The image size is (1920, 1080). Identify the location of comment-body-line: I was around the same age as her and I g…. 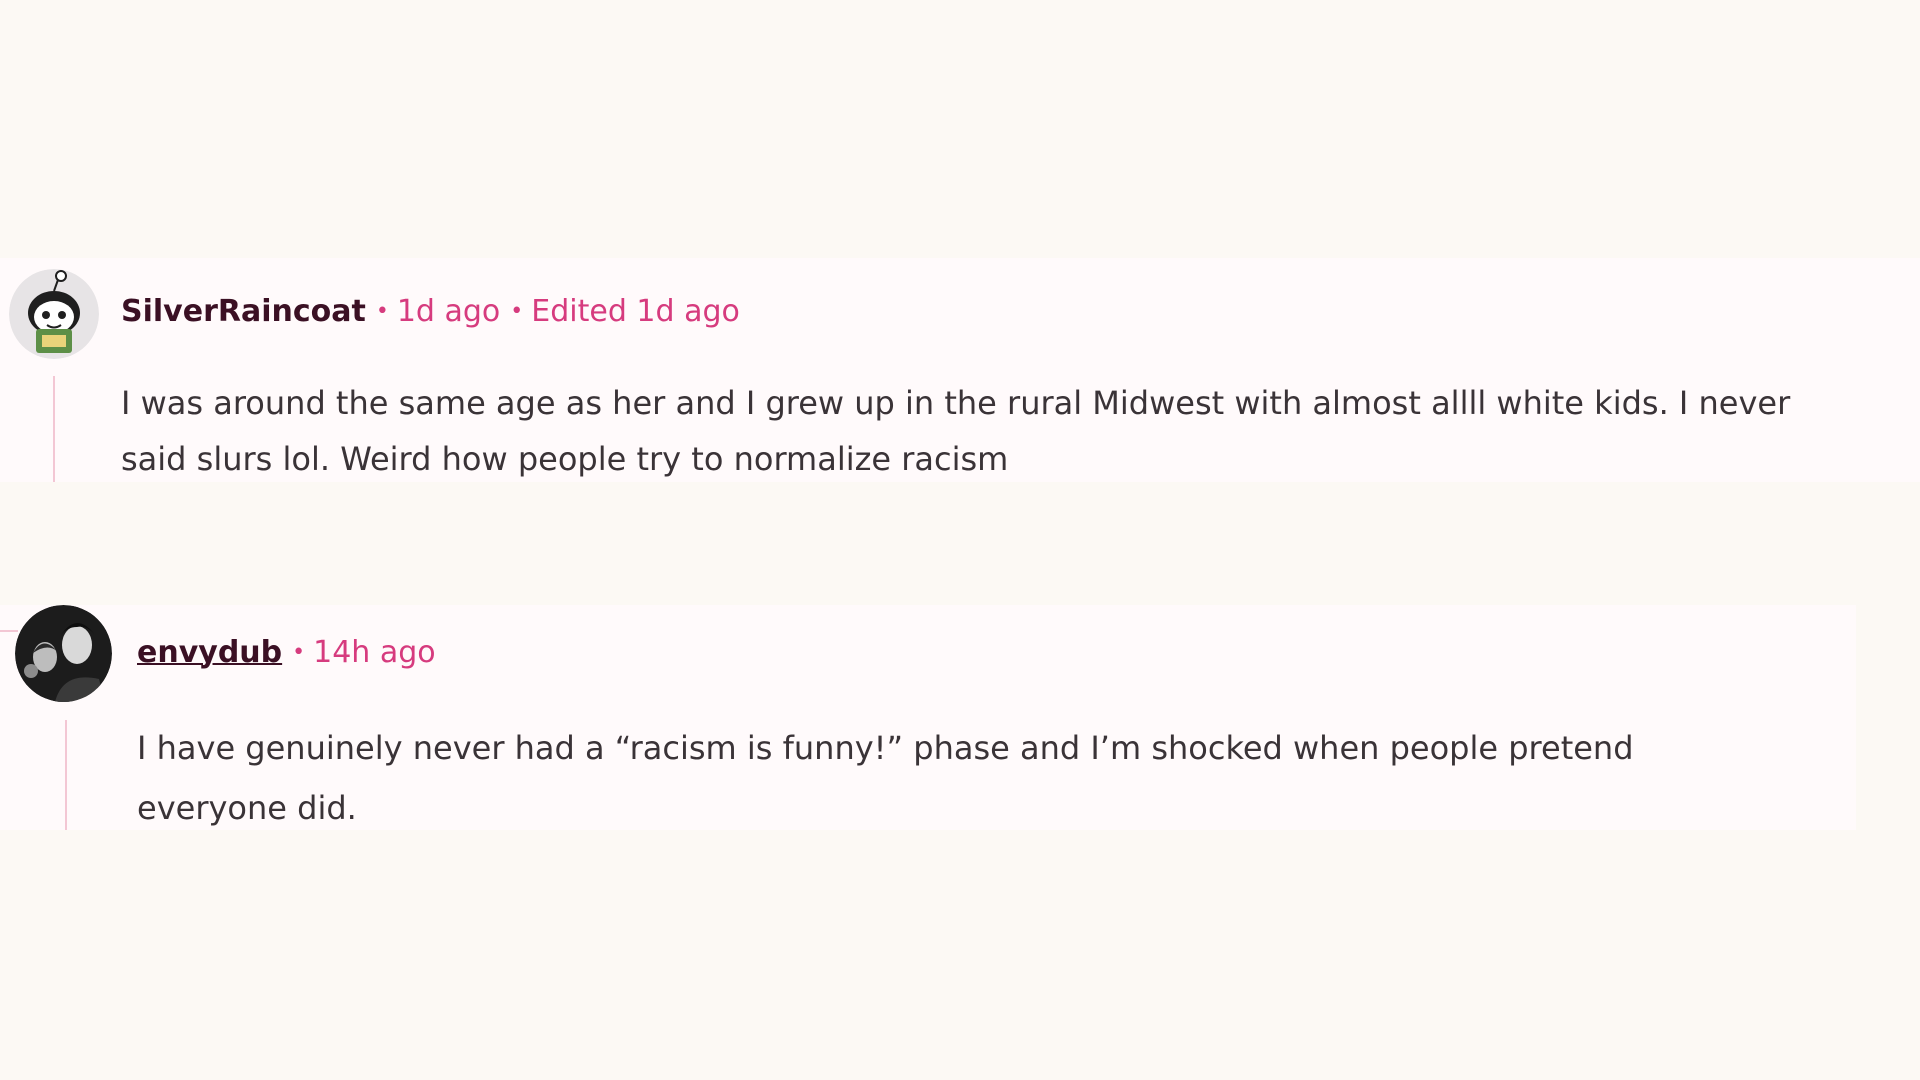
(956, 403).